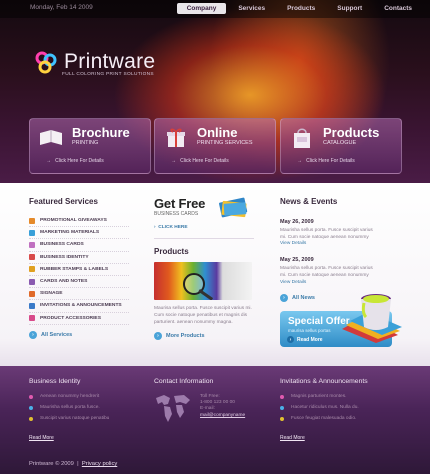  Describe the element at coordinates (349, 8) in the screenshot. I see `nav-support: Support` at that location.